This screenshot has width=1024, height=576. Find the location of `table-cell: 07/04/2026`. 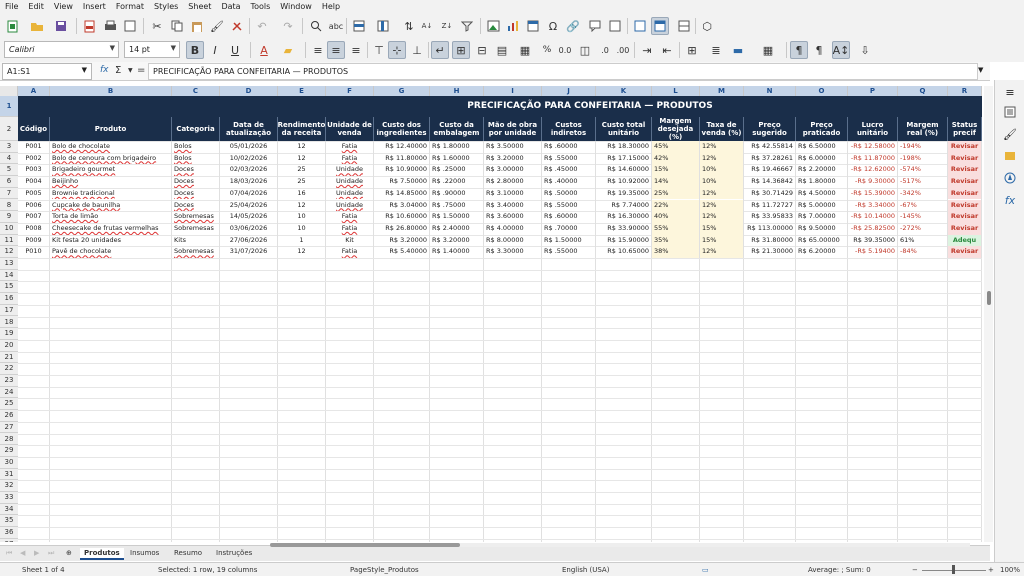

table-cell: 07/04/2026 is located at coordinates (249, 193).